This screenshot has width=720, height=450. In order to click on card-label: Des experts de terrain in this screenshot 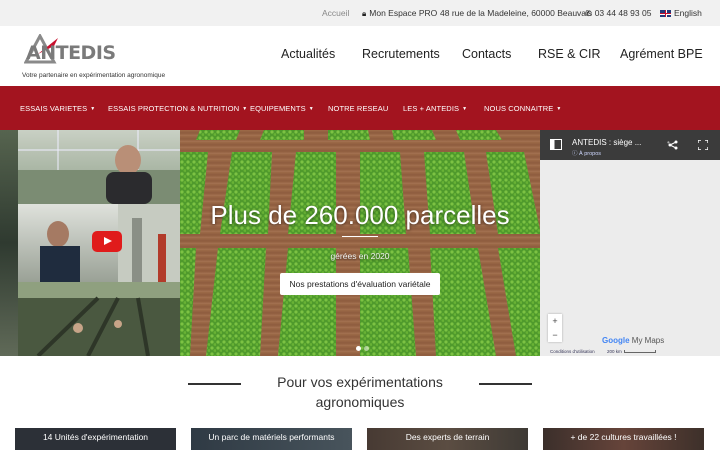, I will do `click(447, 437)`.